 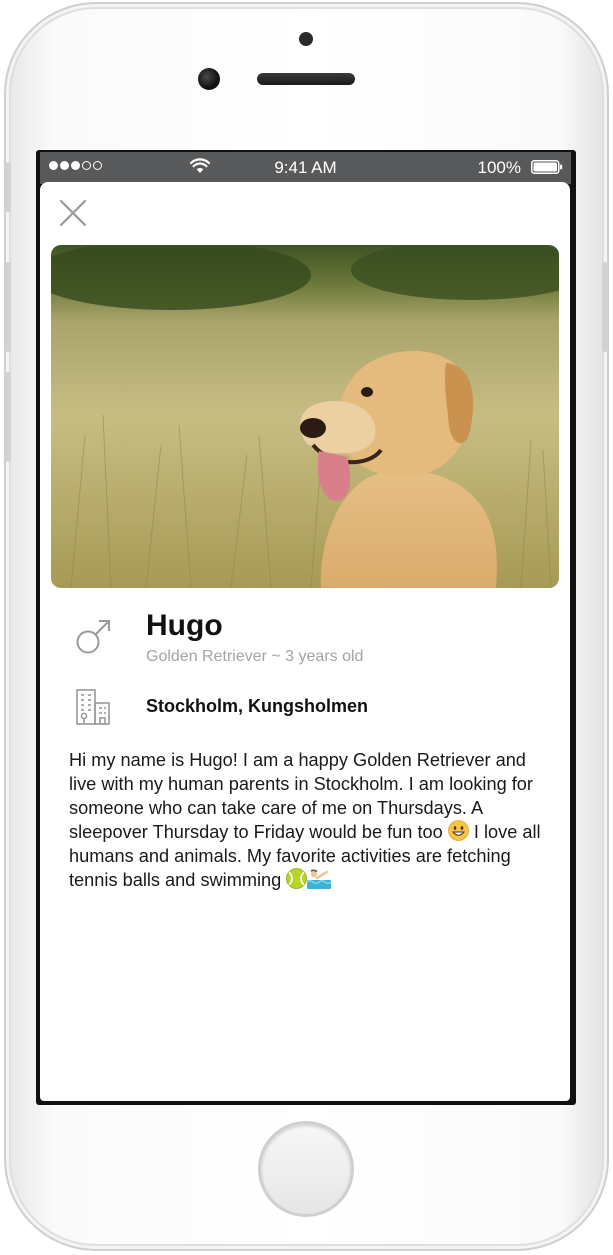 What do you see at coordinates (319, 879) in the screenshot?
I see `swimmer-emoji` at bounding box center [319, 879].